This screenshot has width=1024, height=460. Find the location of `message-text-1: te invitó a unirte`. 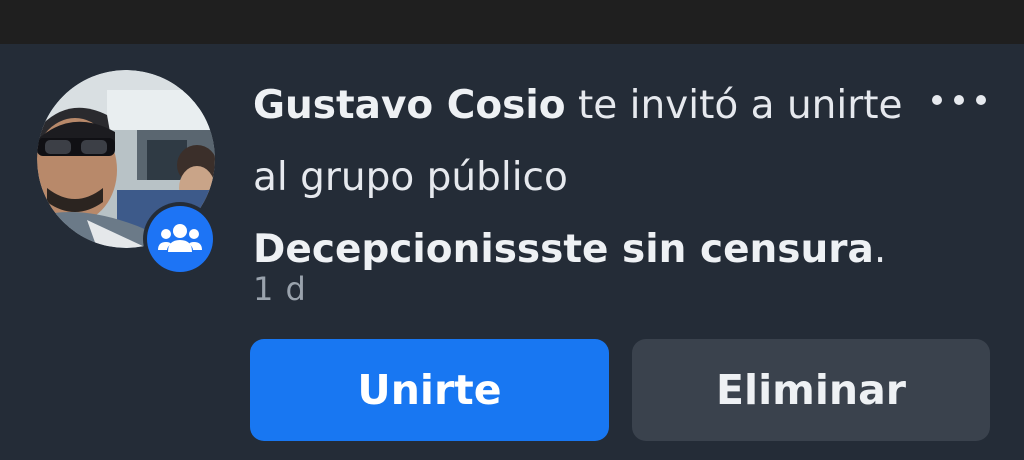

message-text-1: te invitó a unirte is located at coordinates (734, 105).